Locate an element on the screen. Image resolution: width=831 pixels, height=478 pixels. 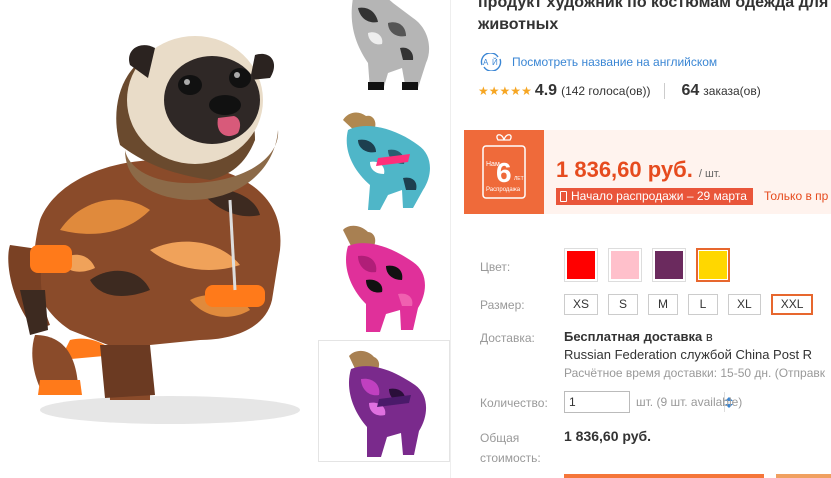
gift-icon: Нам 6 ЛЕТ Распродажа is located at coordinates (504, 166).